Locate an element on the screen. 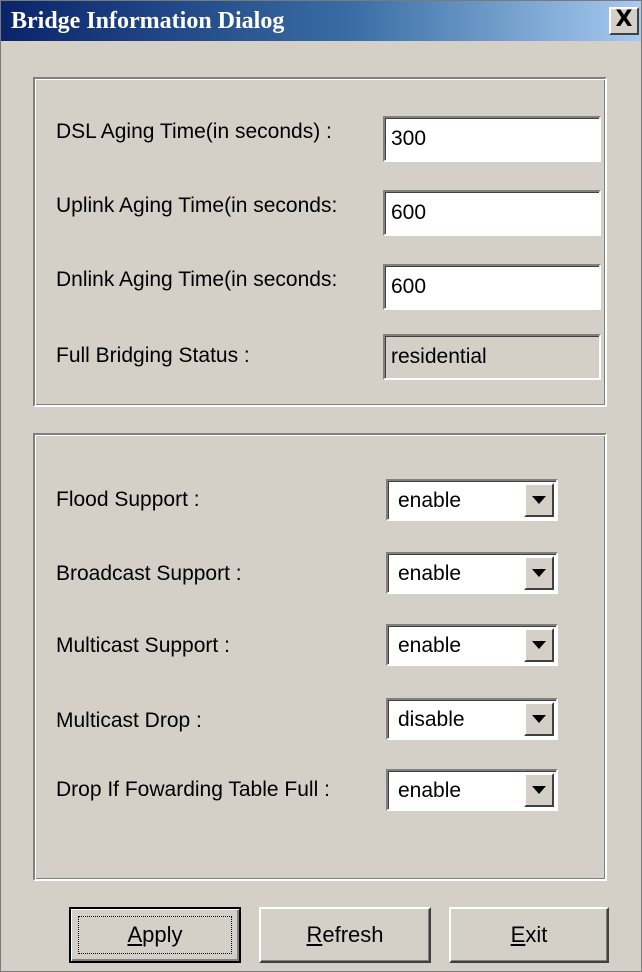 The height and width of the screenshot is (972, 642). exit-button: Exit is located at coordinates (529, 935).